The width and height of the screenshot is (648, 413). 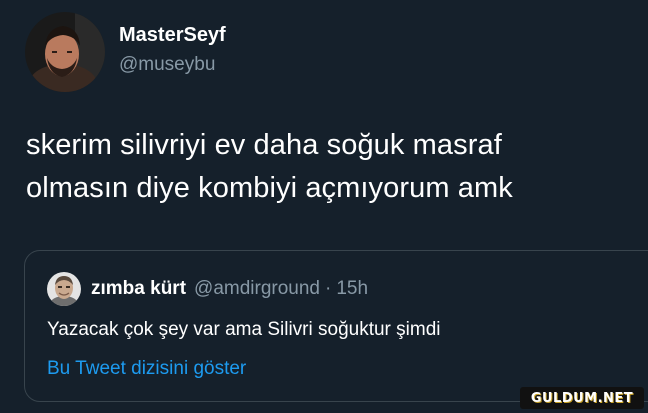 What do you see at coordinates (264, 145) in the screenshot?
I see `tweet-text-line: skerim silivriyi ev daha soğuk masraf` at bounding box center [264, 145].